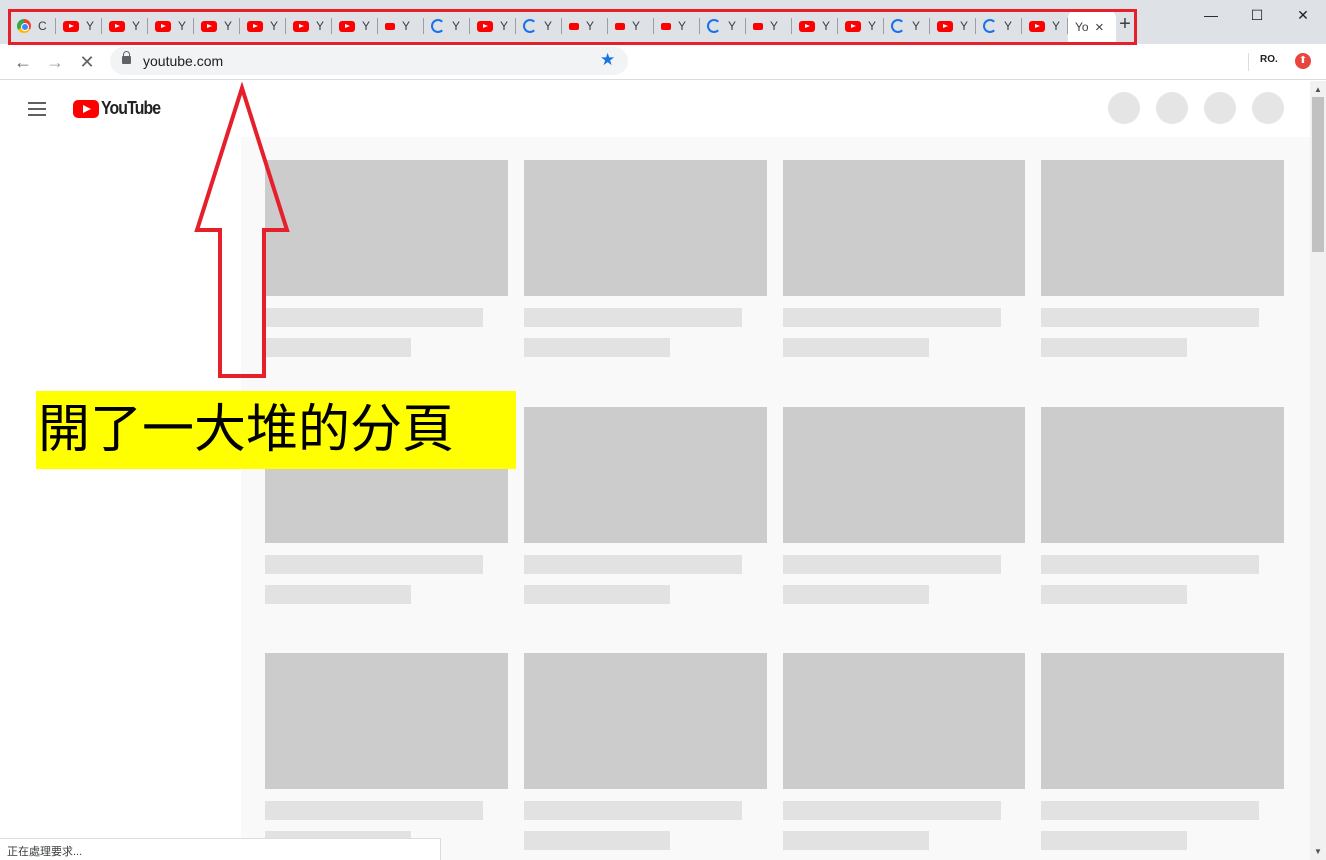 The height and width of the screenshot is (860, 1326). Describe the element at coordinates (1303, 15) in the screenshot. I see `close-window-button: ✕` at that location.